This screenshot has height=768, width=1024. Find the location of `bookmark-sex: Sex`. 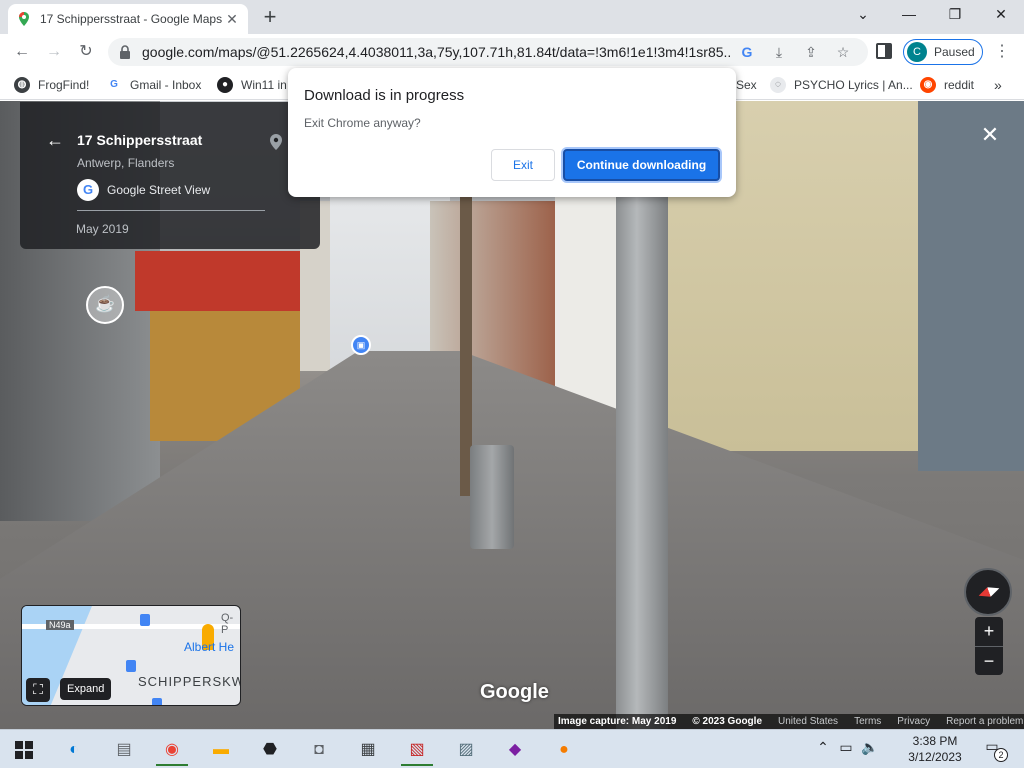

bookmark-sex: Sex is located at coordinates (746, 85).